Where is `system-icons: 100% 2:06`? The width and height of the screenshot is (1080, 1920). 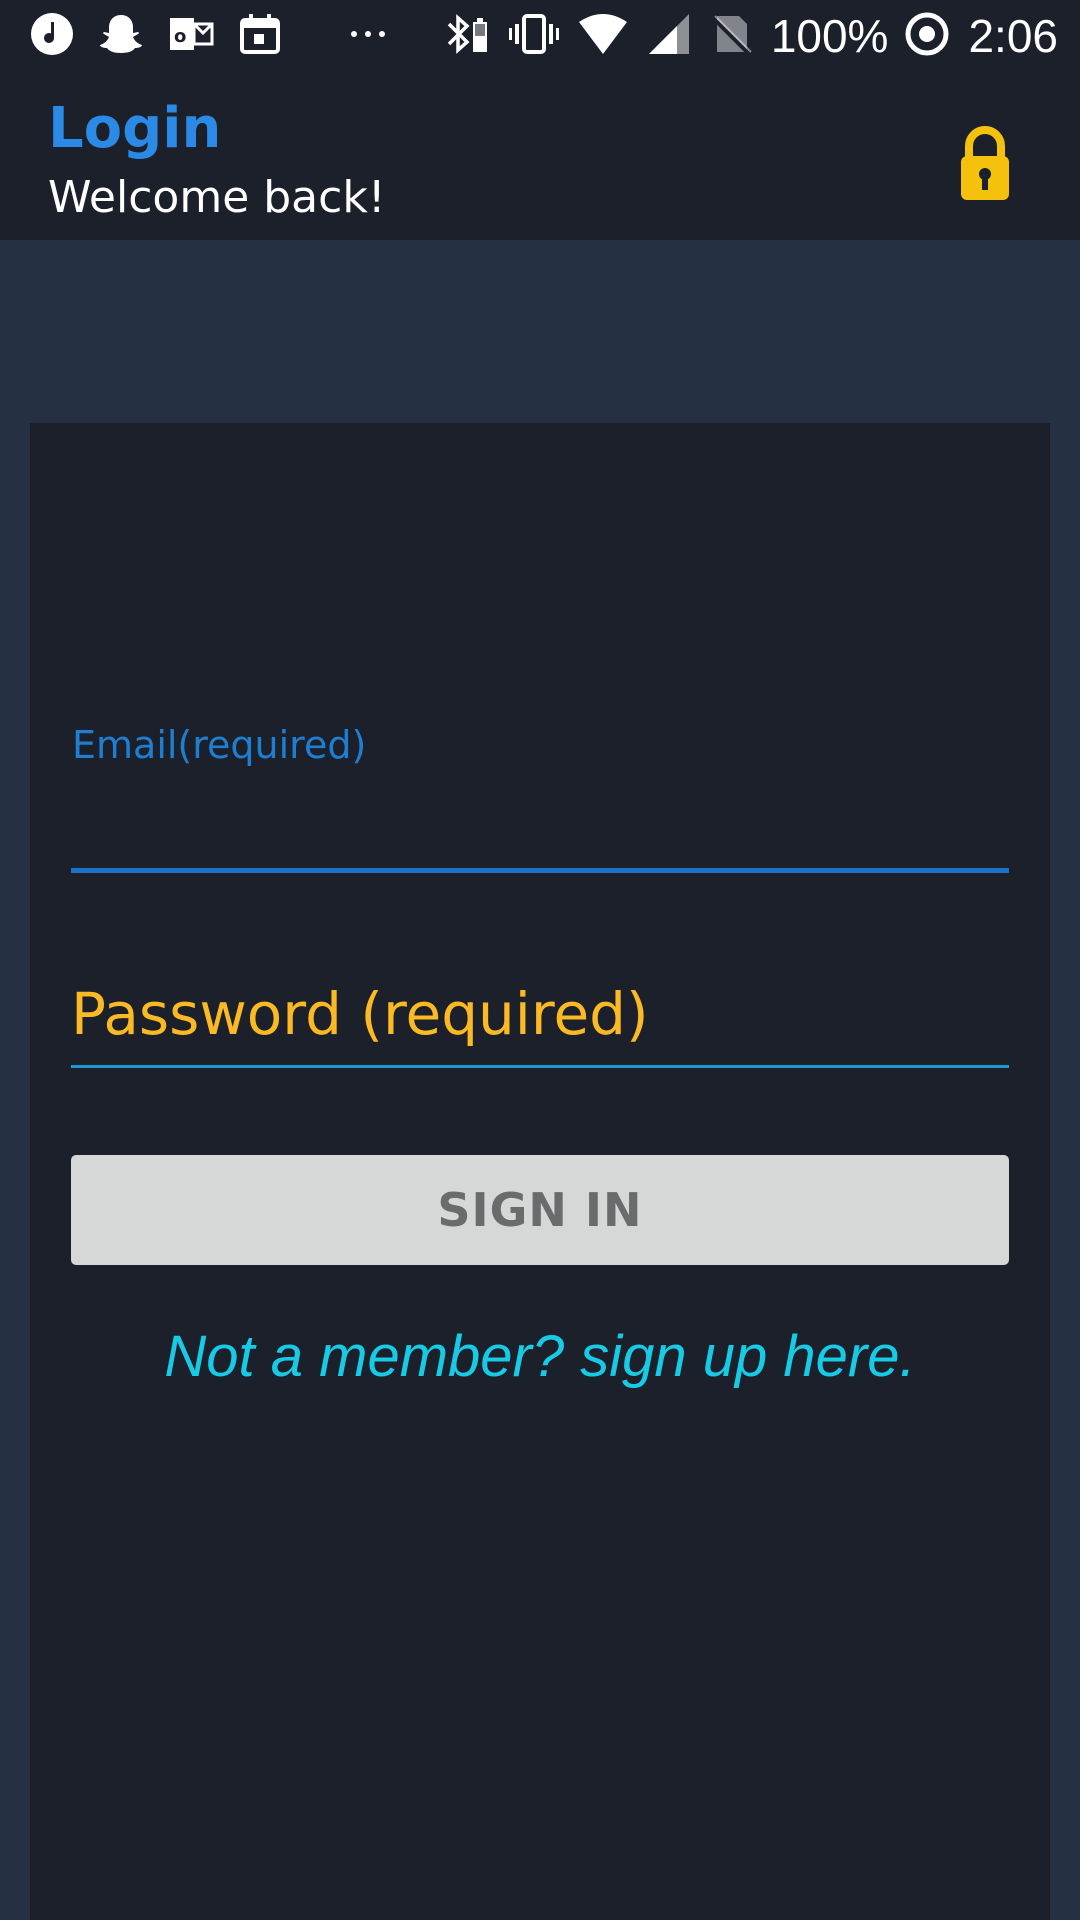 system-icons: 100% 2:06 is located at coordinates (749, 36).